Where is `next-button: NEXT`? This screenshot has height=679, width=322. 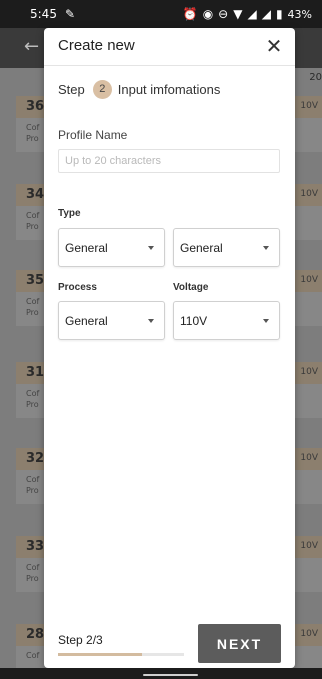 next-button: NEXT is located at coordinates (239, 643).